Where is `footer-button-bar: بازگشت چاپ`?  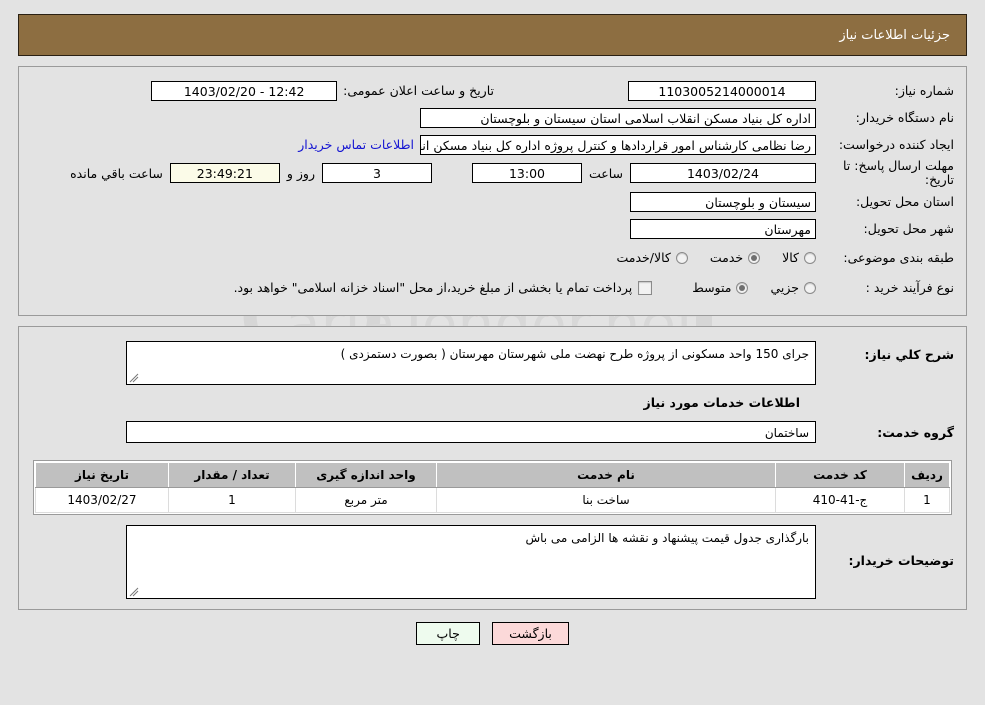 footer-button-bar: بازگشت چاپ is located at coordinates (492, 633).